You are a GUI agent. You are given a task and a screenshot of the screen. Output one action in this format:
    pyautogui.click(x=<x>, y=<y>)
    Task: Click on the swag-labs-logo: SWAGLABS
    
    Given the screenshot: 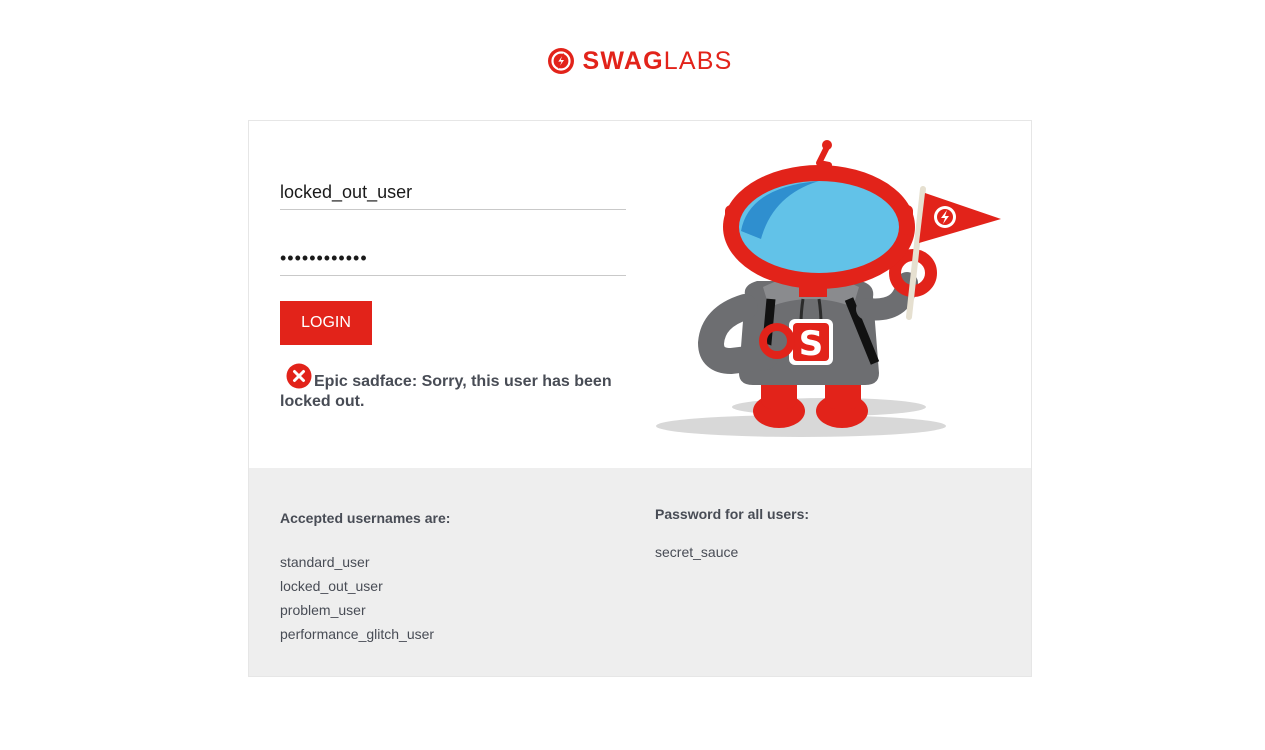 What is the action you would take?
    pyautogui.click(x=640, y=61)
    